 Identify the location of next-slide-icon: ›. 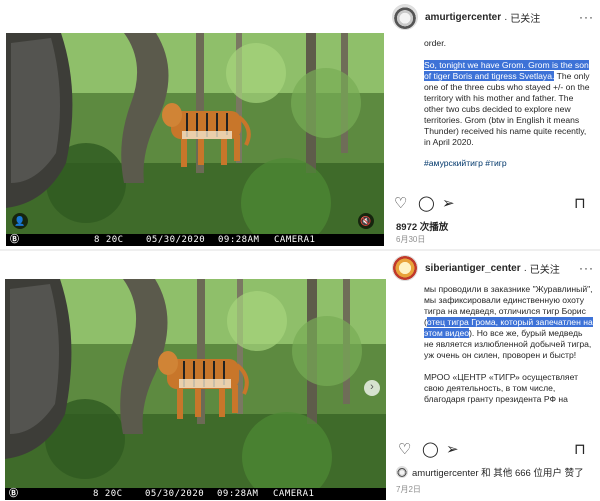
(372, 388).